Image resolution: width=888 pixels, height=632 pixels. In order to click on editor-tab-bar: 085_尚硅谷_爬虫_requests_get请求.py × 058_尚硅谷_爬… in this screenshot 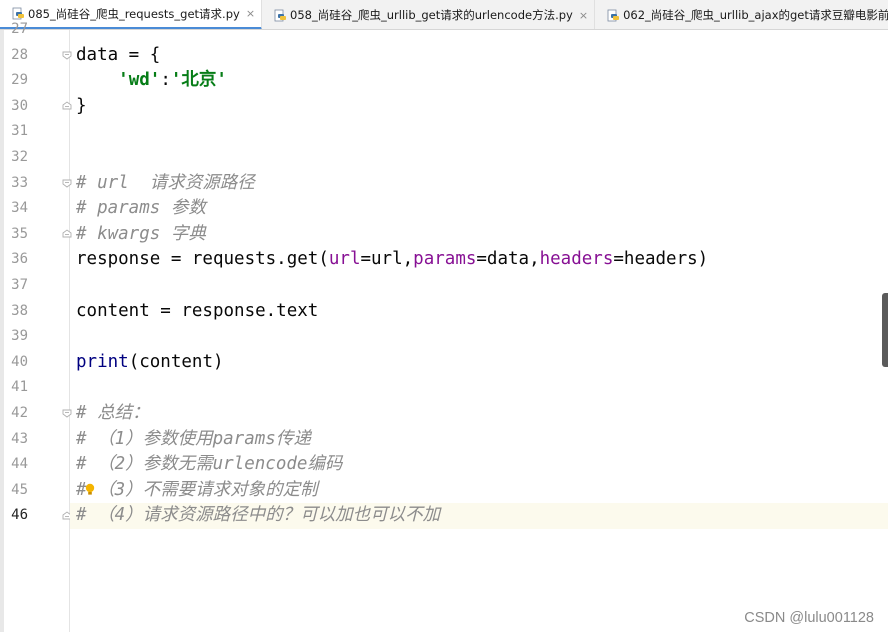, I will do `click(444, 15)`.